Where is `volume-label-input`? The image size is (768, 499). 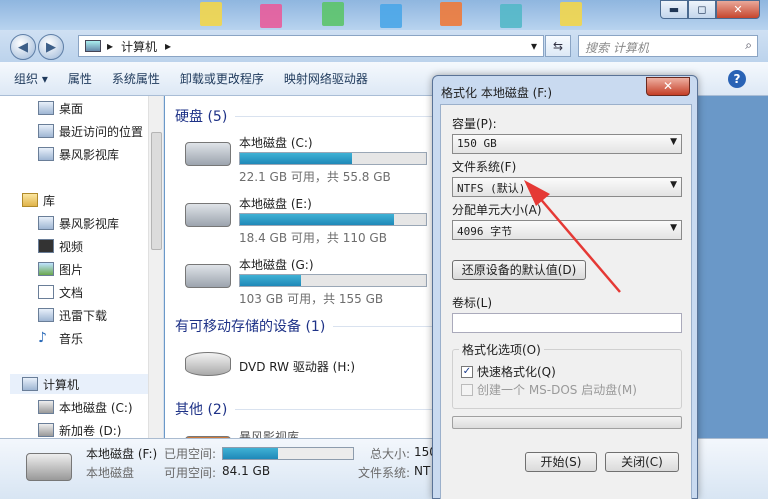 volume-label-input is located at coordinates (567, 323).